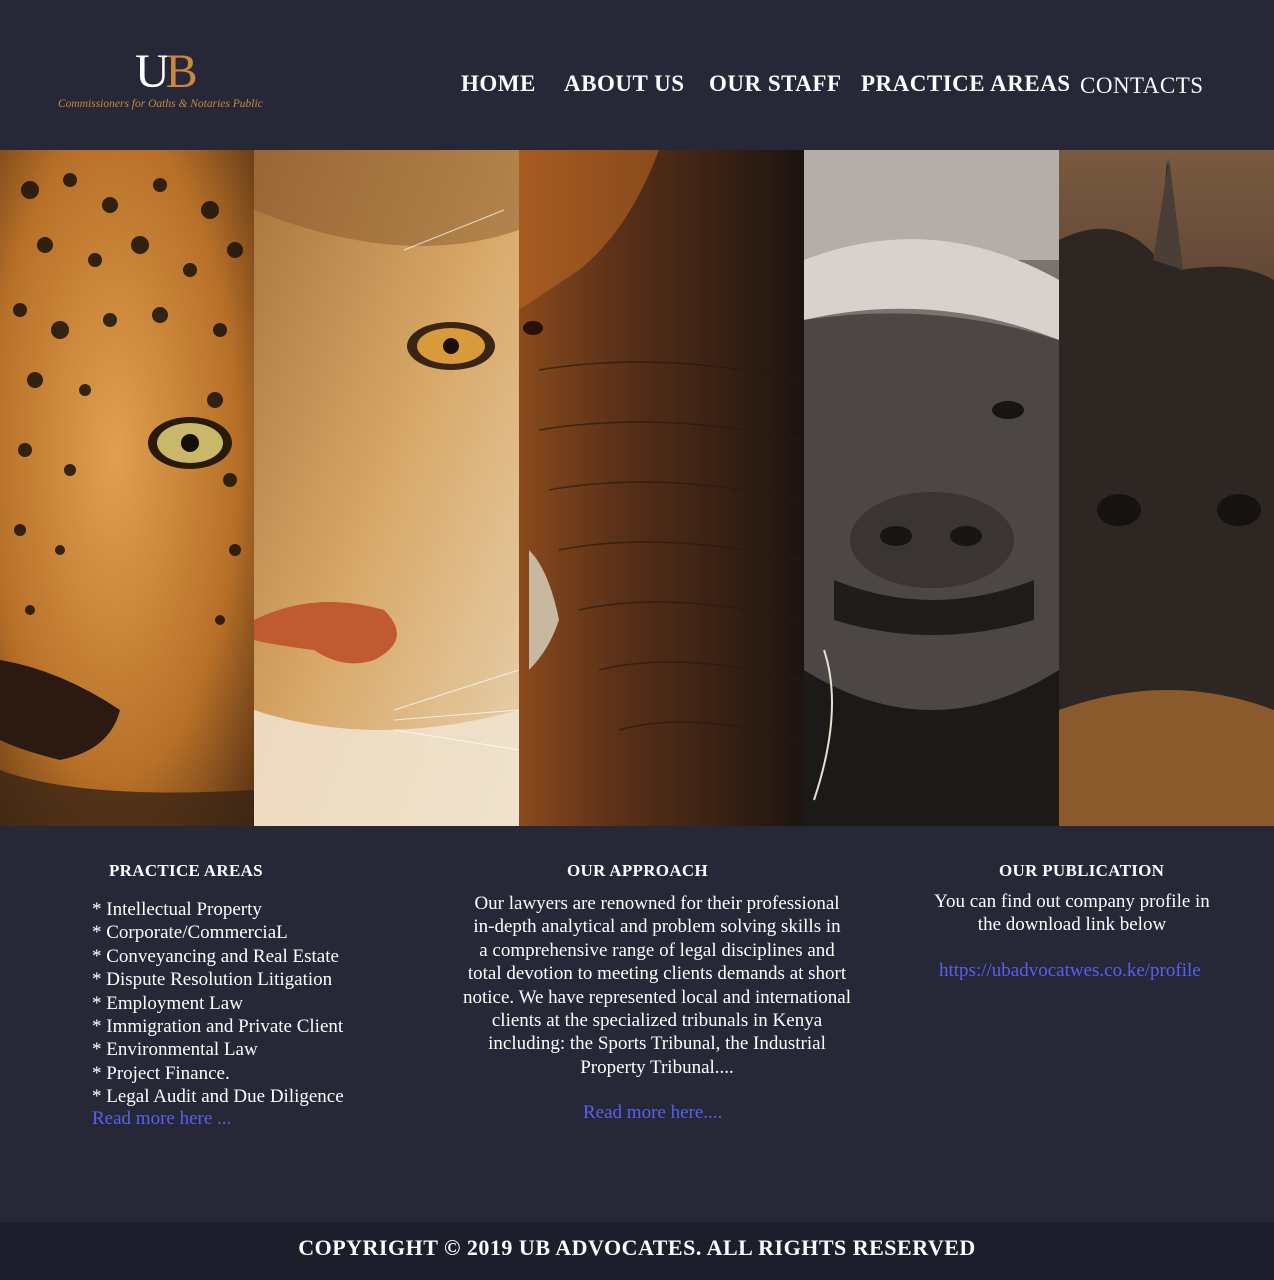 The width and height of the screenshot is (1274, 1280). What do you see at coordinates (1070, 971) in the screenshot?
I see `profile-download-link: https://ubadvocatwes.co.ke/profile` at bounding box center [1070, 971].